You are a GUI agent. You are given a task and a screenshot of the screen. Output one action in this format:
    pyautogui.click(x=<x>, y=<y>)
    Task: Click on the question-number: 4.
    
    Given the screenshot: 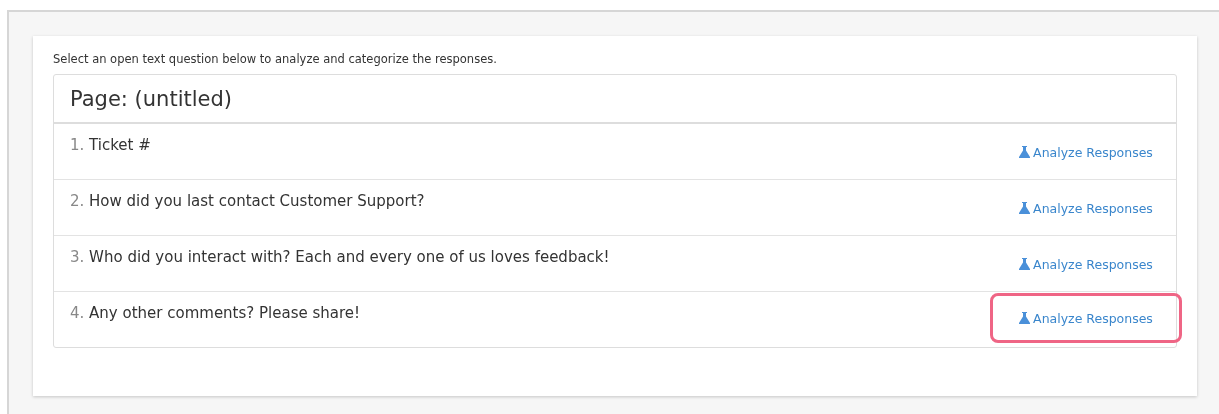 What is the action you would take?
    pyautogui.click(x=77, y=313)
    